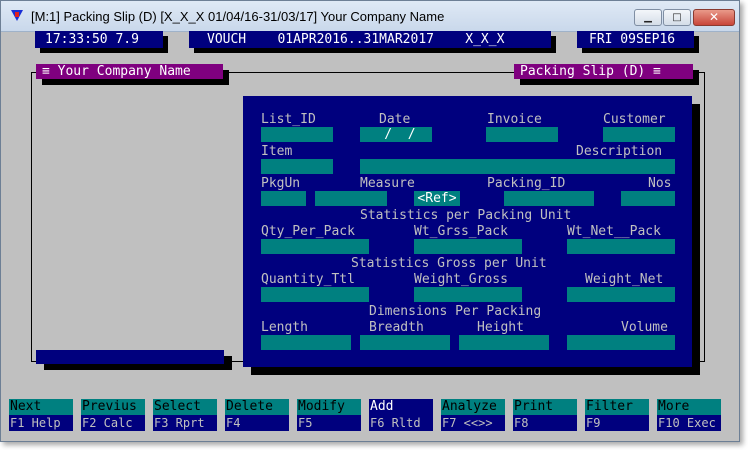  Describe the element at coordinates (621, 246) in the screenshot. I see `wt-net-pack-field` at that location.